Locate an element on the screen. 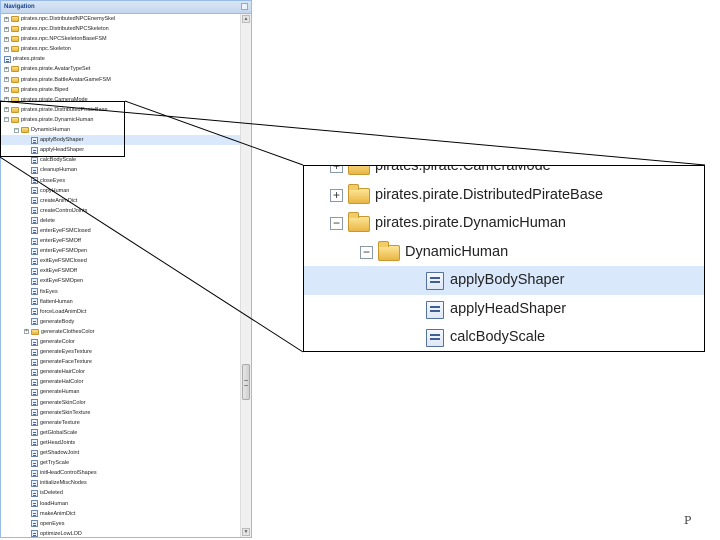 The height and width of the screenshot is (540, 720). zoomed-tree-item-label: DynamicHuman is located at coordinates (457, 251).